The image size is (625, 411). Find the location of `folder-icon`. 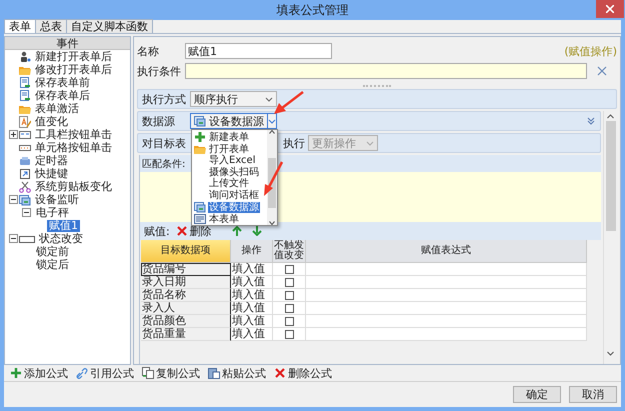

folder-icon is located at coordinates (200, 149).